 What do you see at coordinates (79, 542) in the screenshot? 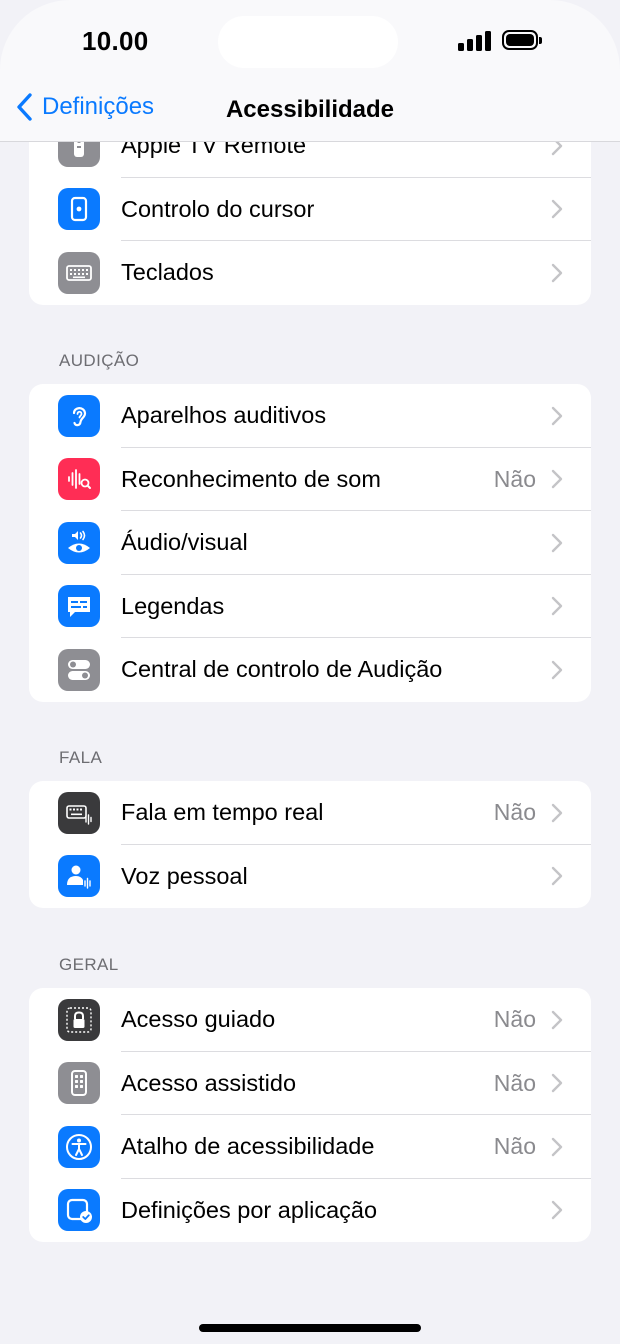
I see `audio-visual-icon` at bounding box center [79, 542].